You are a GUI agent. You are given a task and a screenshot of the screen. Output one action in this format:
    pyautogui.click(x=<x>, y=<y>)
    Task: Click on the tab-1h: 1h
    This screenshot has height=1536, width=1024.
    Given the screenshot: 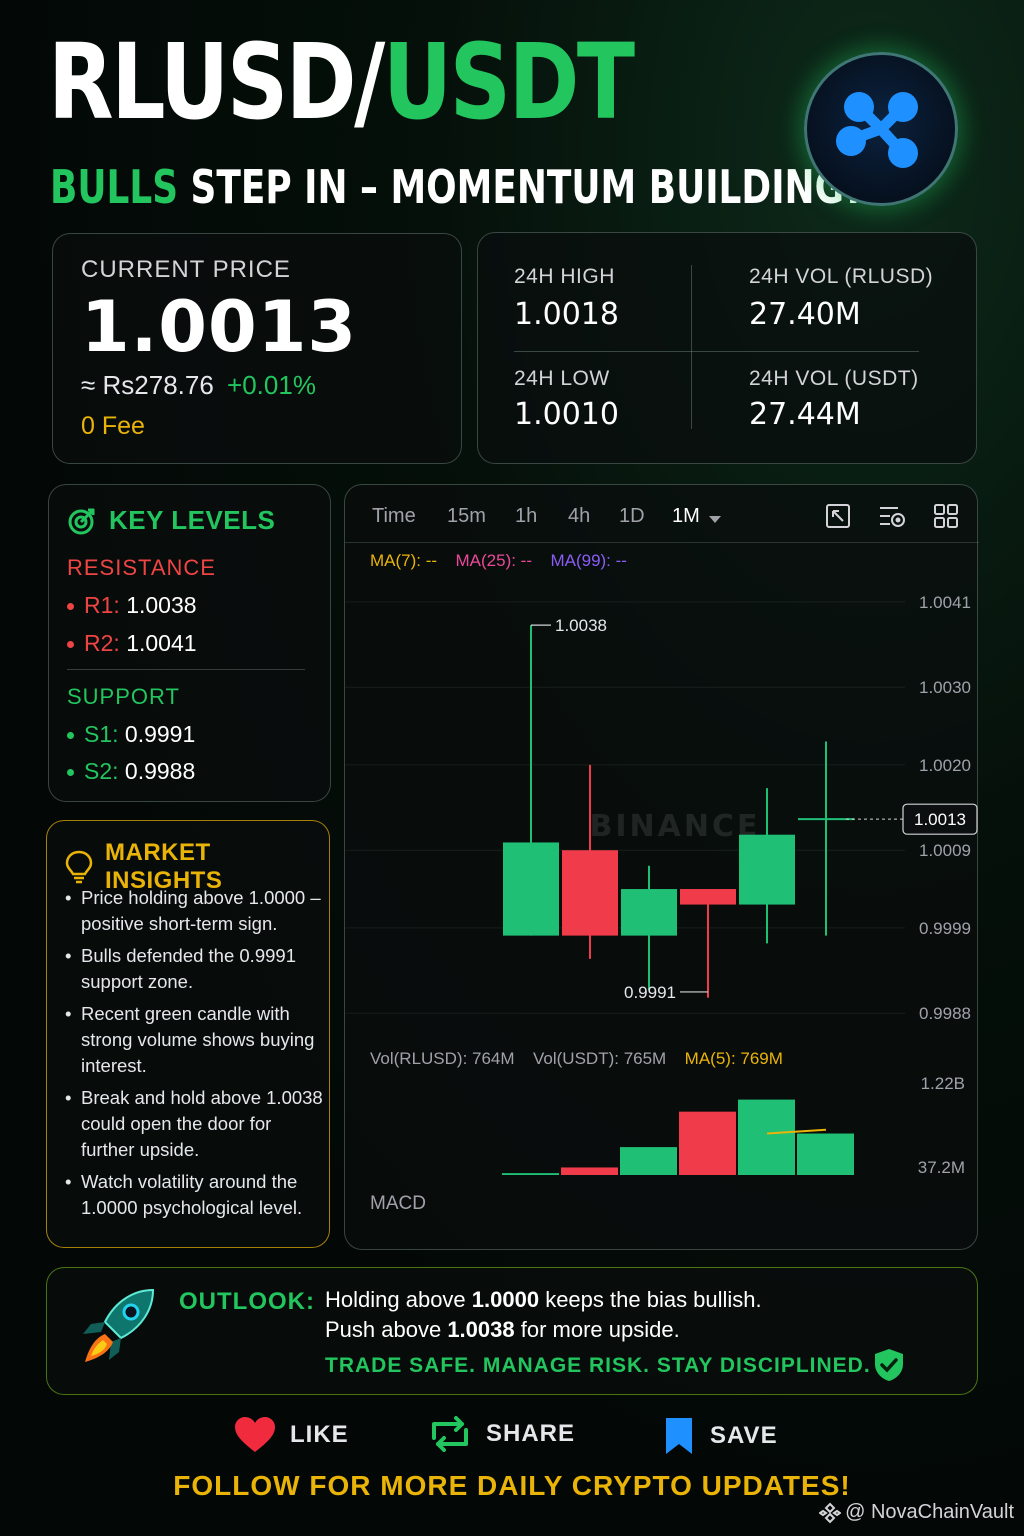 What is the action you would take?
    pyautogui.click(x=526, y=516)
    